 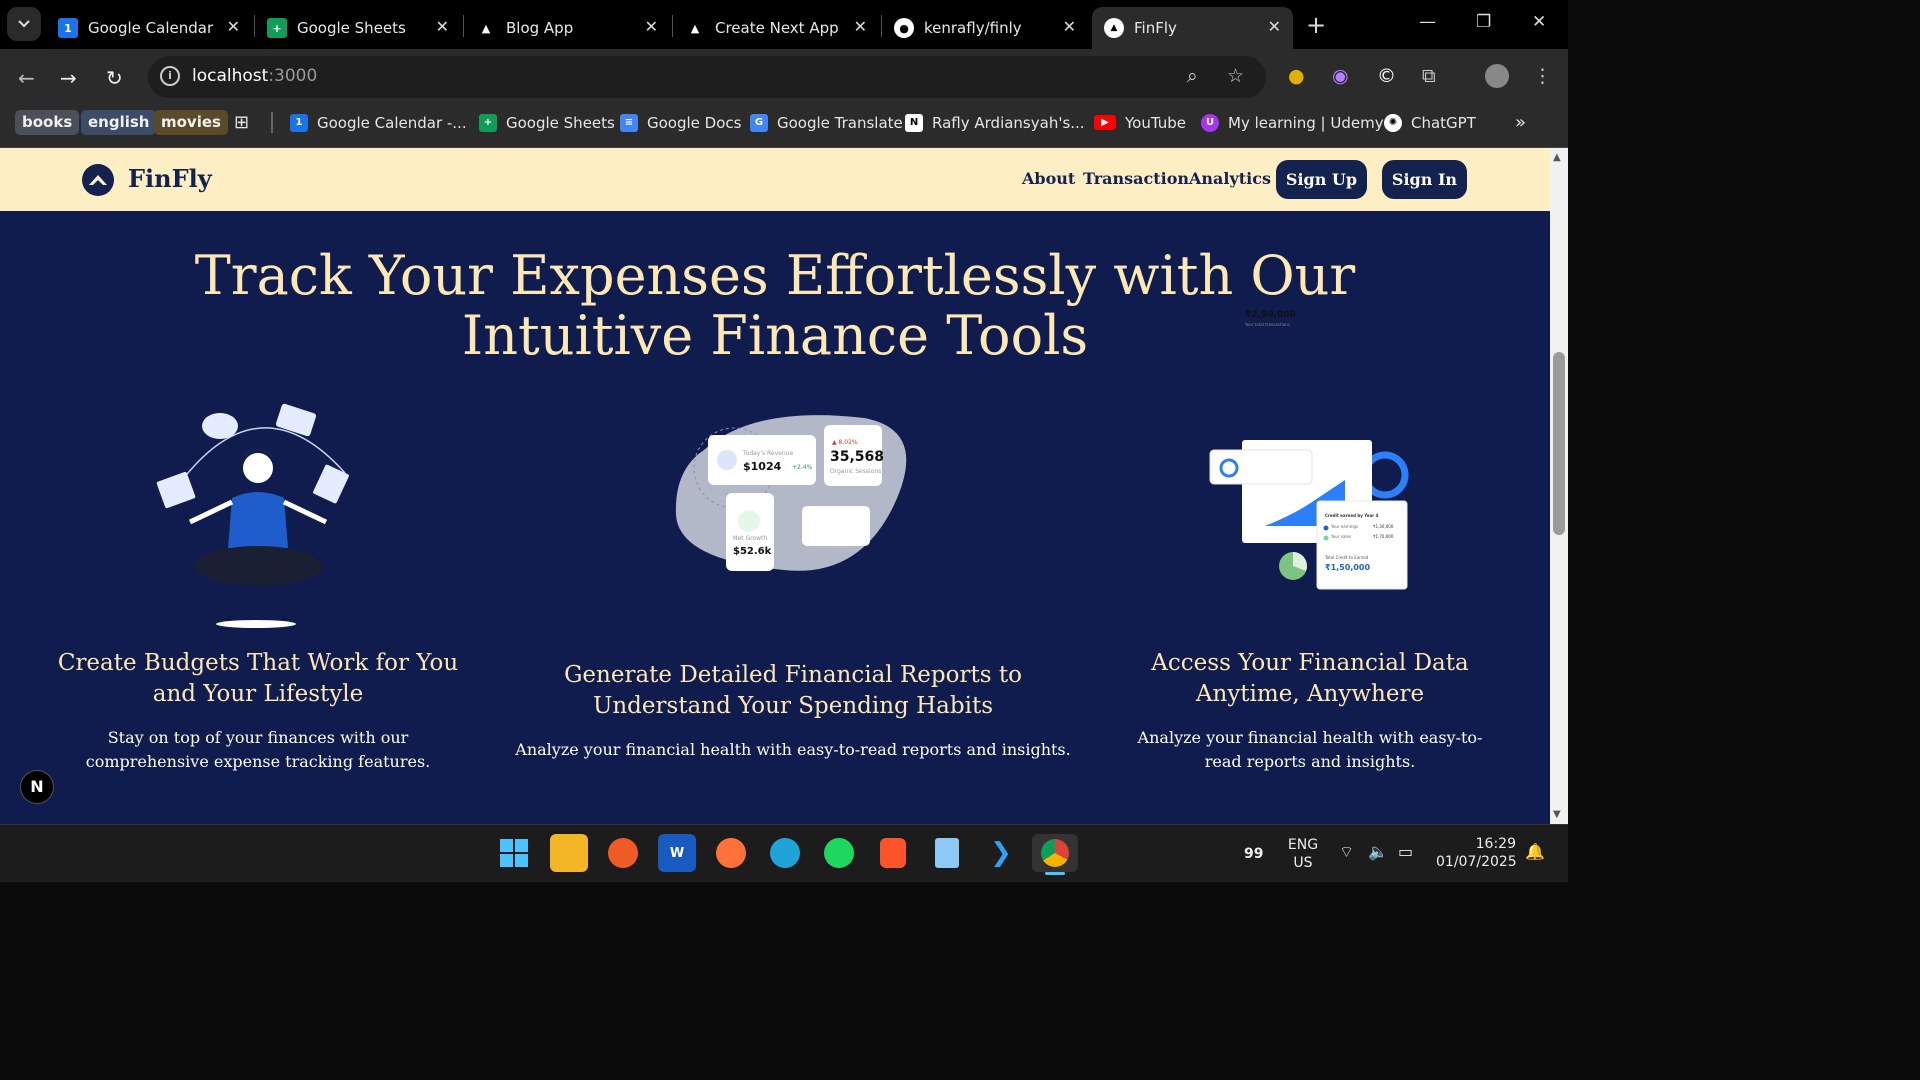 What do you see at coordinates (1378, 852) in the screenshot?
I see `volume-icon: 🔈` at bounding box center [1378, 852].